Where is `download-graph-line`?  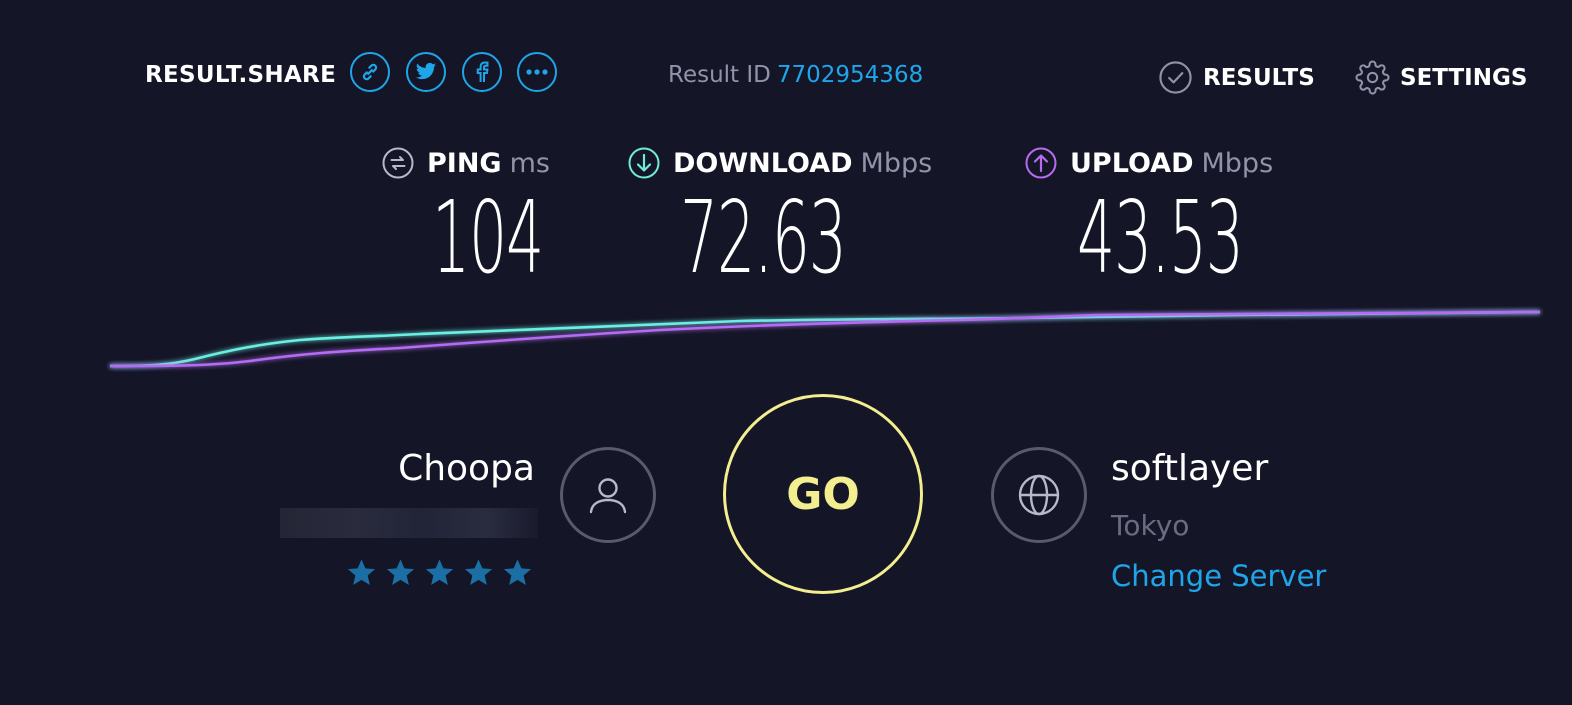 download-graph-line is located at coordinates (825, 339).